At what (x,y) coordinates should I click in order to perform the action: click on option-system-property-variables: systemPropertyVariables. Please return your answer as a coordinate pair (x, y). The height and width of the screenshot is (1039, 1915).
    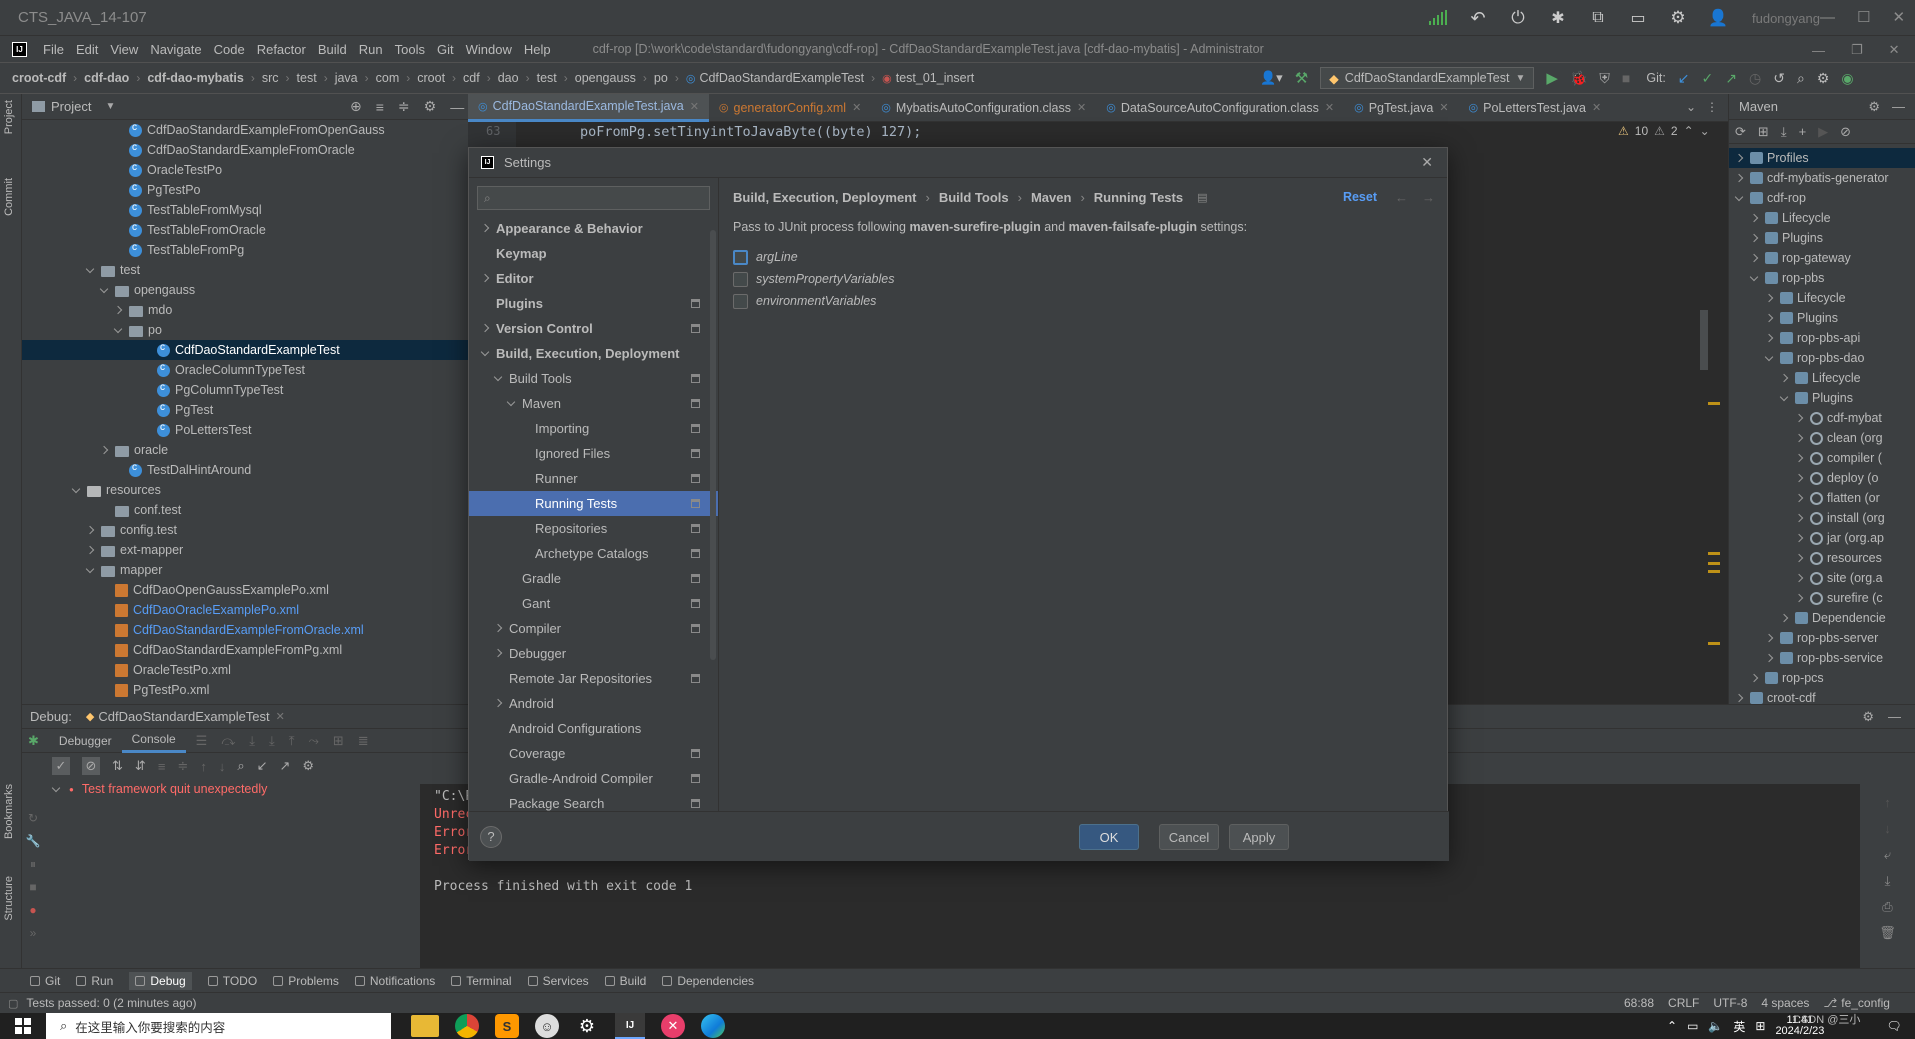
    Looking at the image, I should click on (1091, 279).